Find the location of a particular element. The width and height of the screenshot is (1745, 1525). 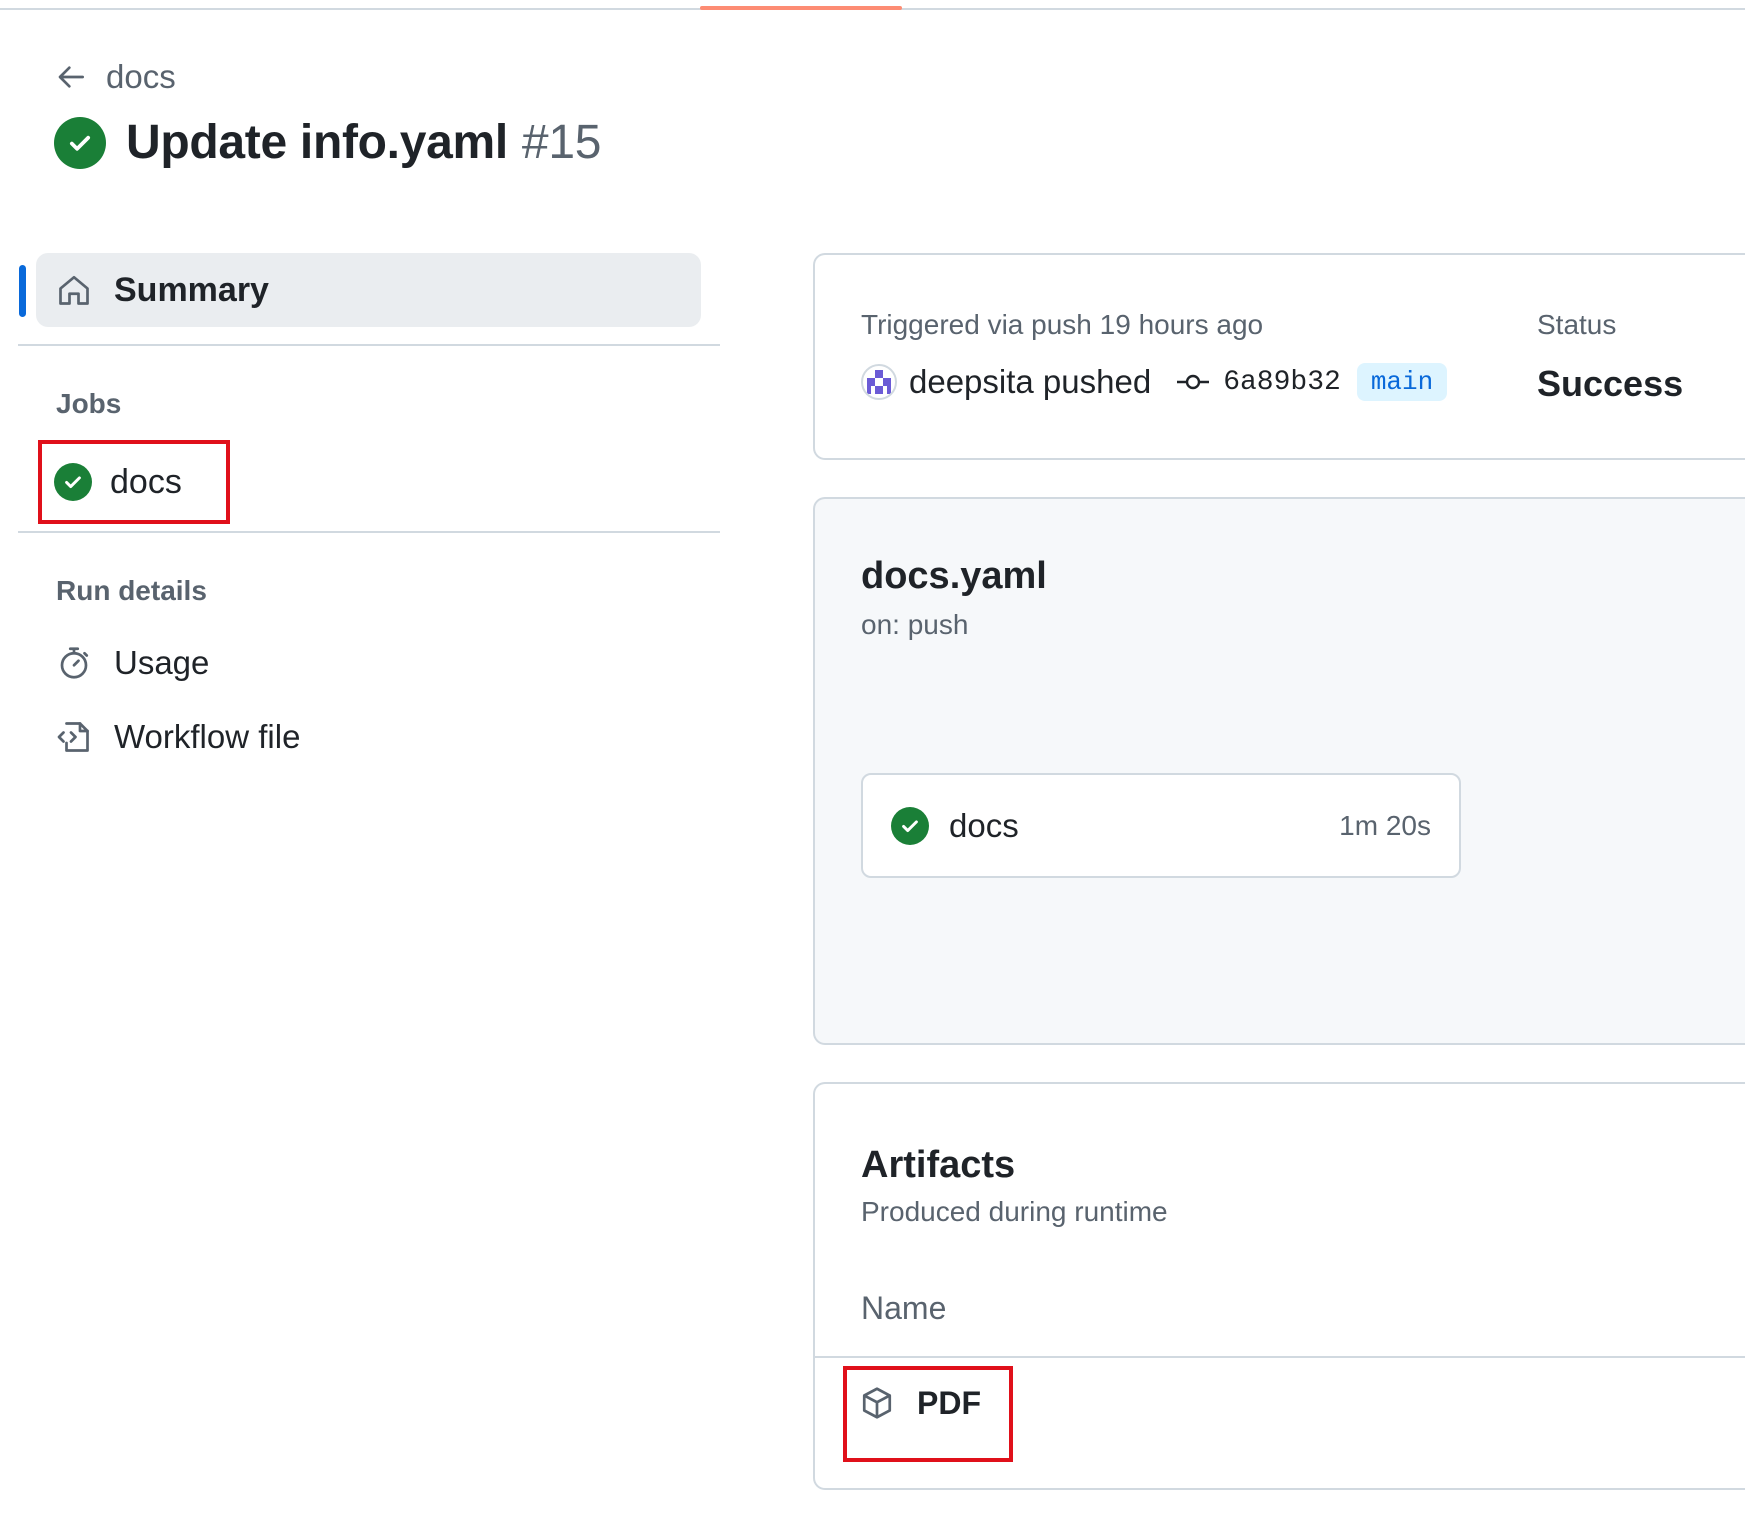

branch-badge: main is located at coordinates (1402, 382).